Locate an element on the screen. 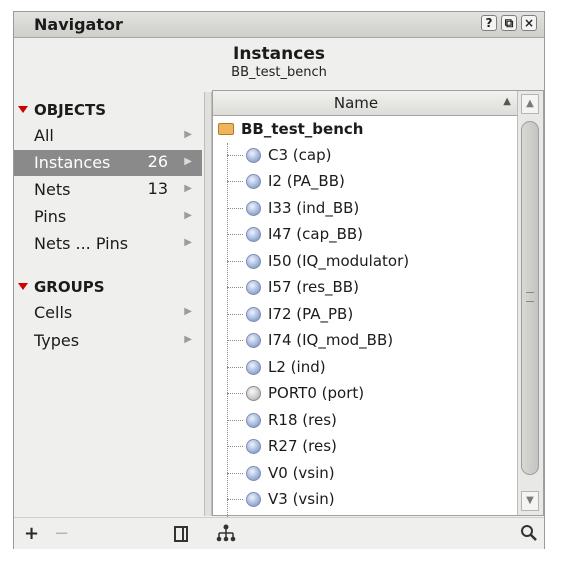 This screenshot has width=563, height=562. sidebar-item-count: 26 is located at coordinates (157, 161).